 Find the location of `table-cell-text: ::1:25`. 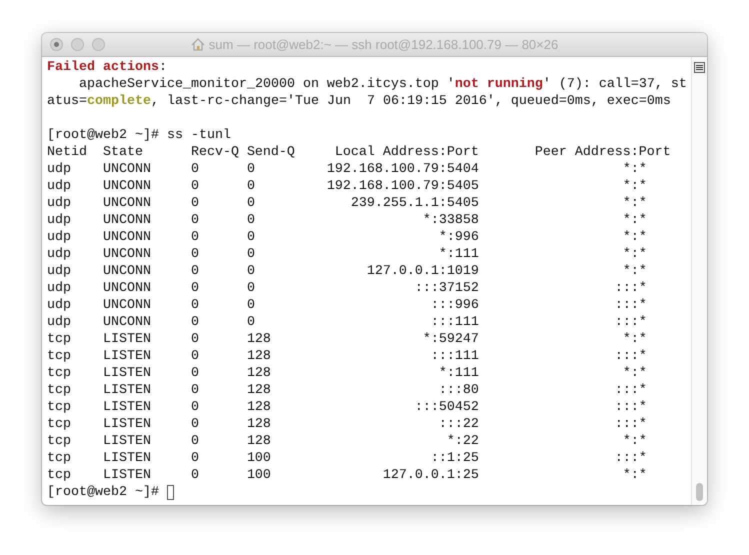

table-cell-text: ::1:25 is located at coordinates (454, 458).